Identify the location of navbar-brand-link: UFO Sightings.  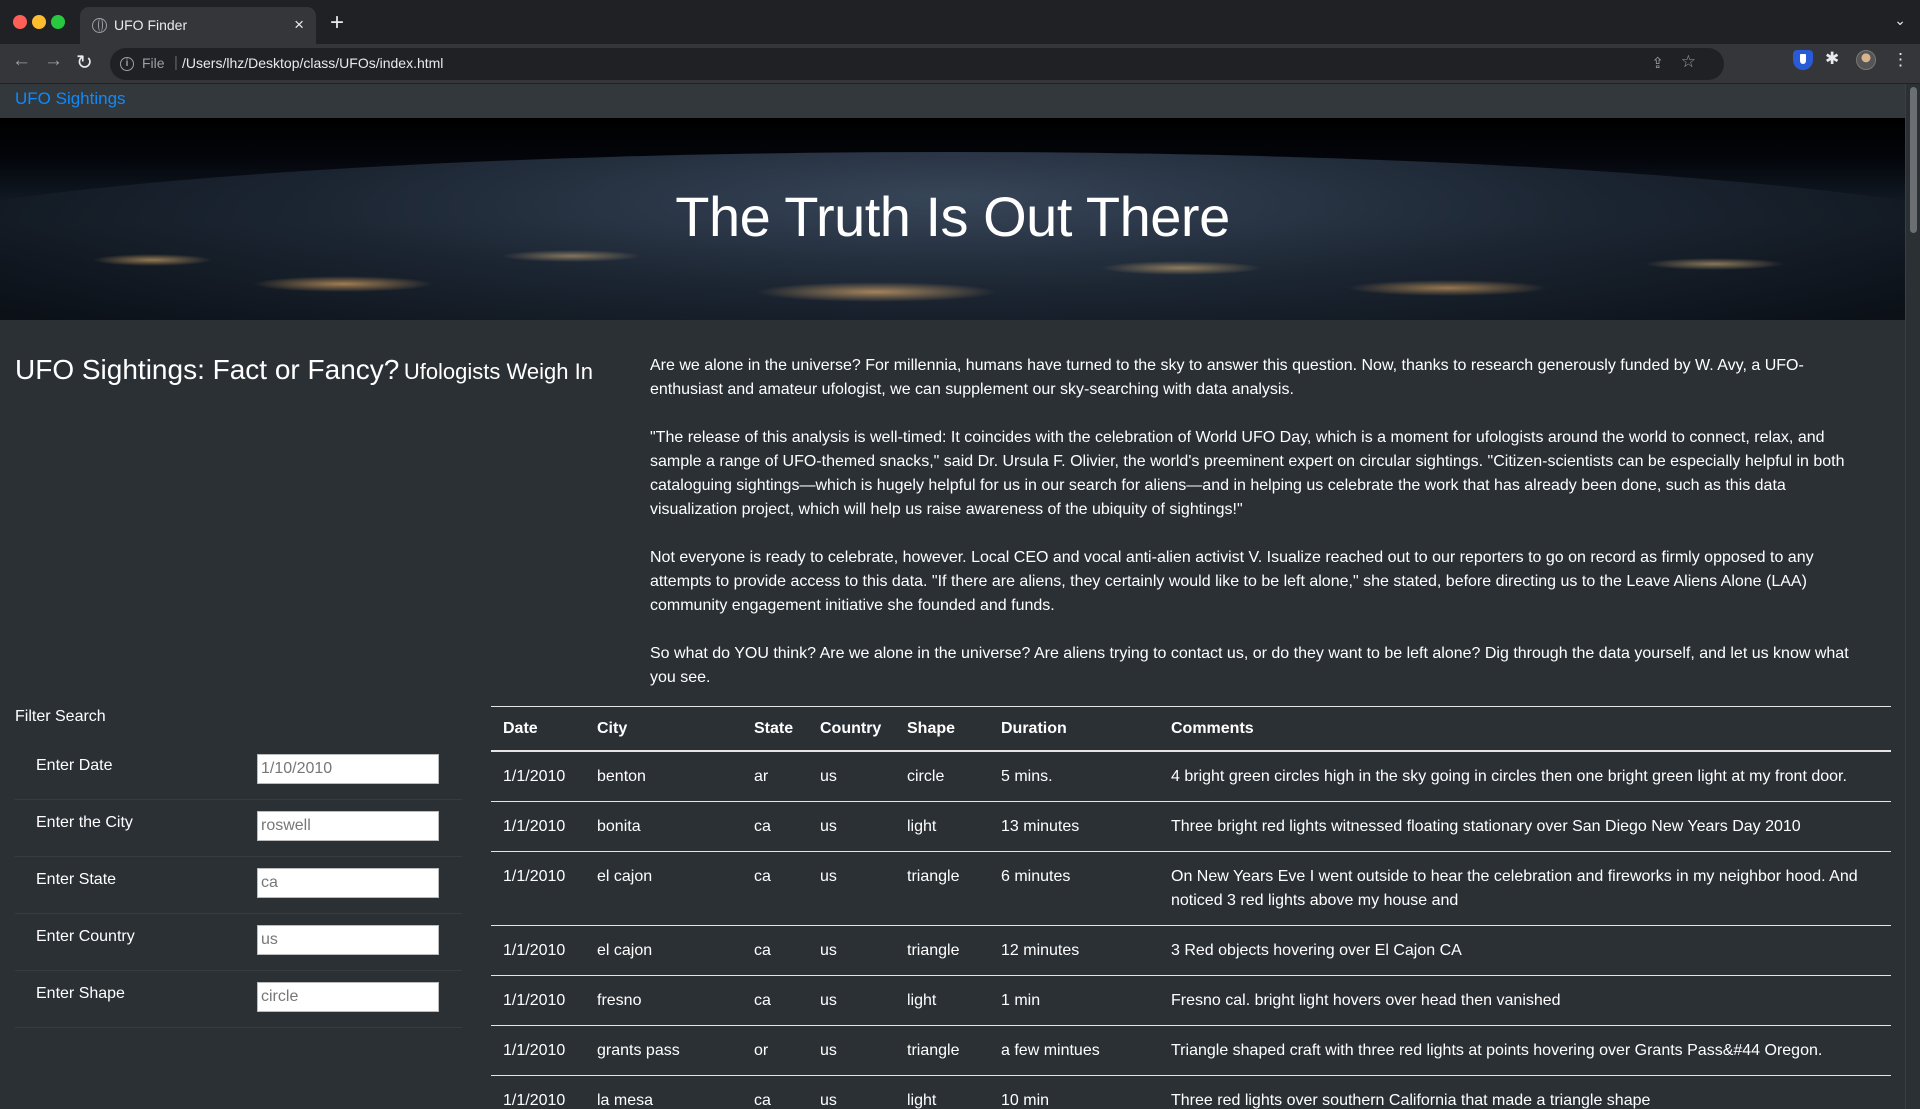
(70, 99).